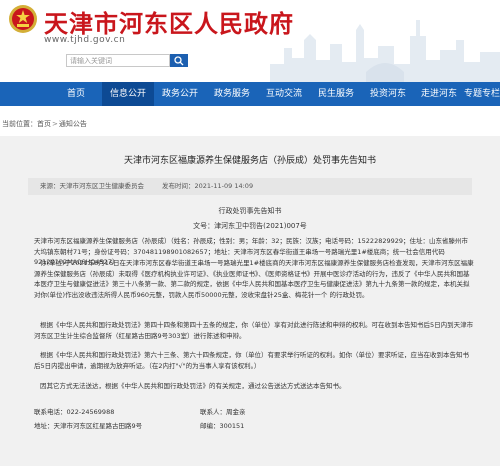 This screenshot has height=466, width=500. I want to click on site-domain: www.tjhd.gov.cn, so click(85, 40).